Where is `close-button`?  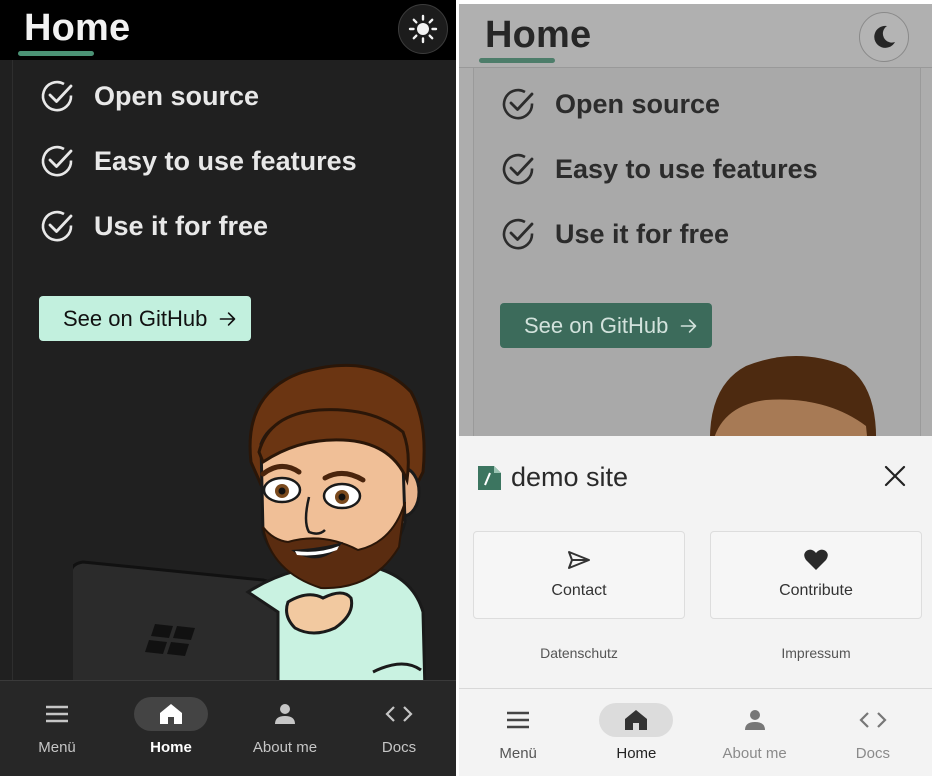
close-button is located at coordinates (895, 476).